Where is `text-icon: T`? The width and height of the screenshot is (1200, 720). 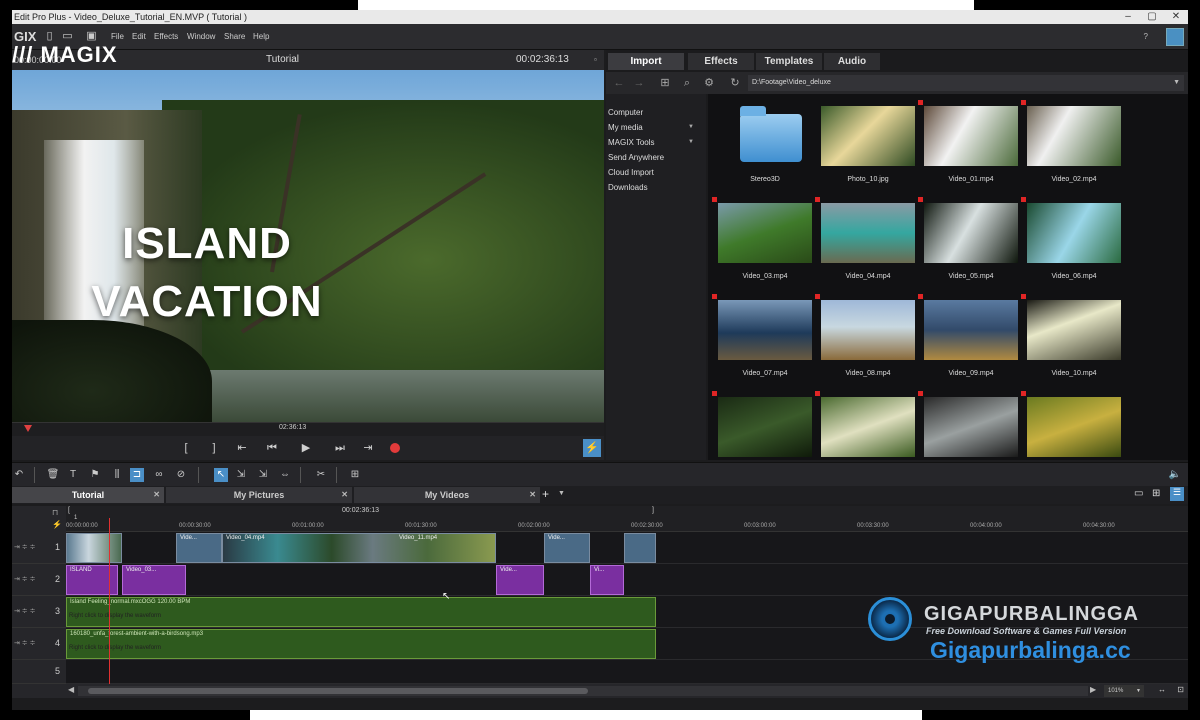 text-icon: T is located at coordinates (73, 475).